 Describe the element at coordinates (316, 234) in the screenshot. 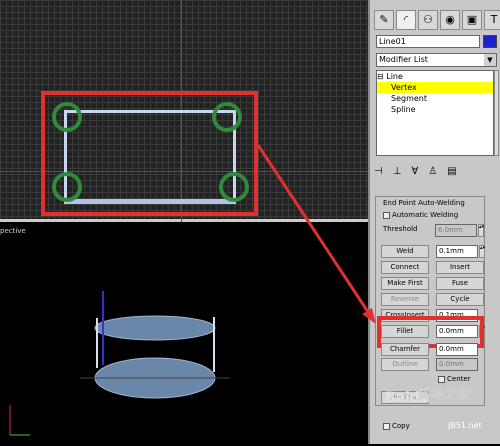

I see `annotation-arrow` at that location.